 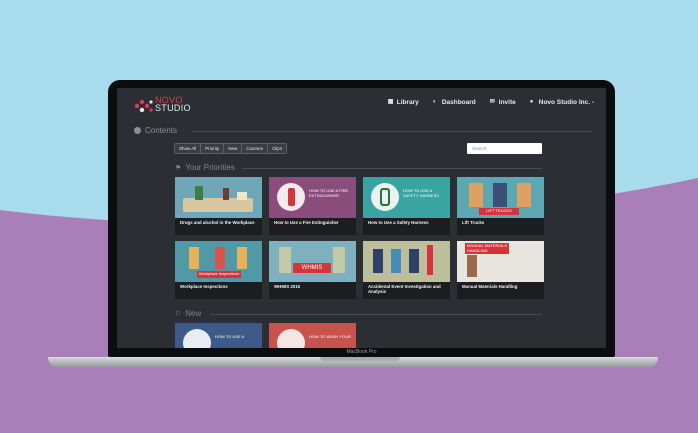 What do you see at coordinates (306, 222) in the screenshot?
I see `card-title: How to Use a Fire Extinguisher` at bounding box center [306, 222].